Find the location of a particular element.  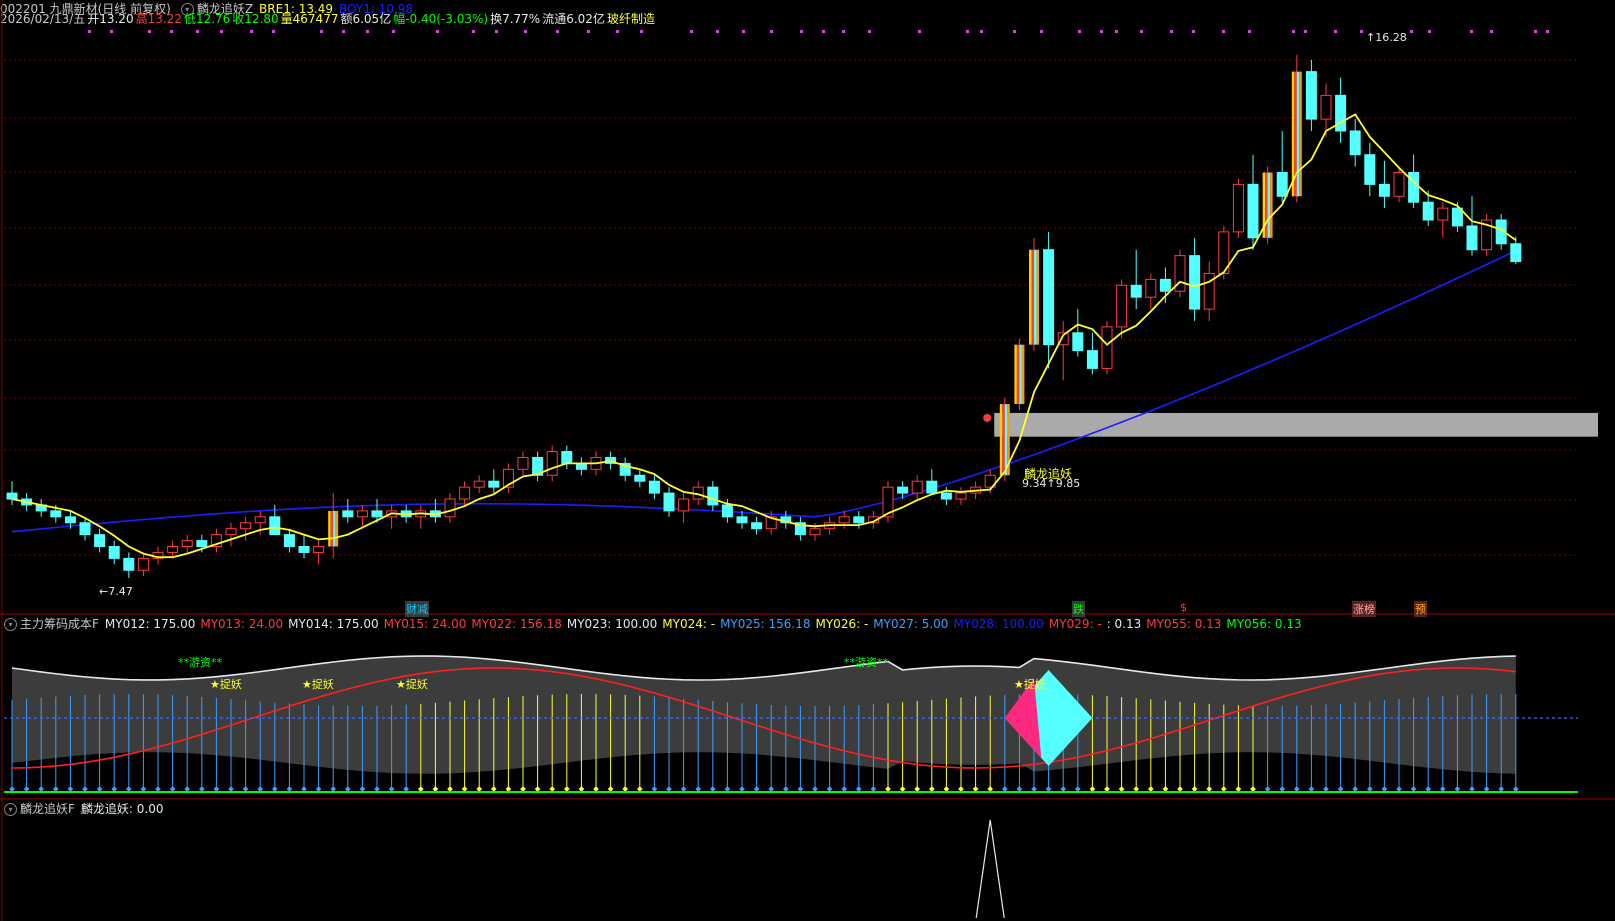

event-tag-3: $ is located at coordinates (1183, 607).